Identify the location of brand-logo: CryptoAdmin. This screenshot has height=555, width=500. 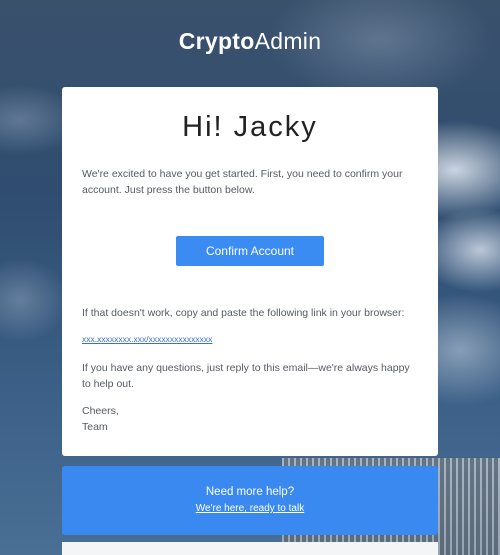
(250, 41).